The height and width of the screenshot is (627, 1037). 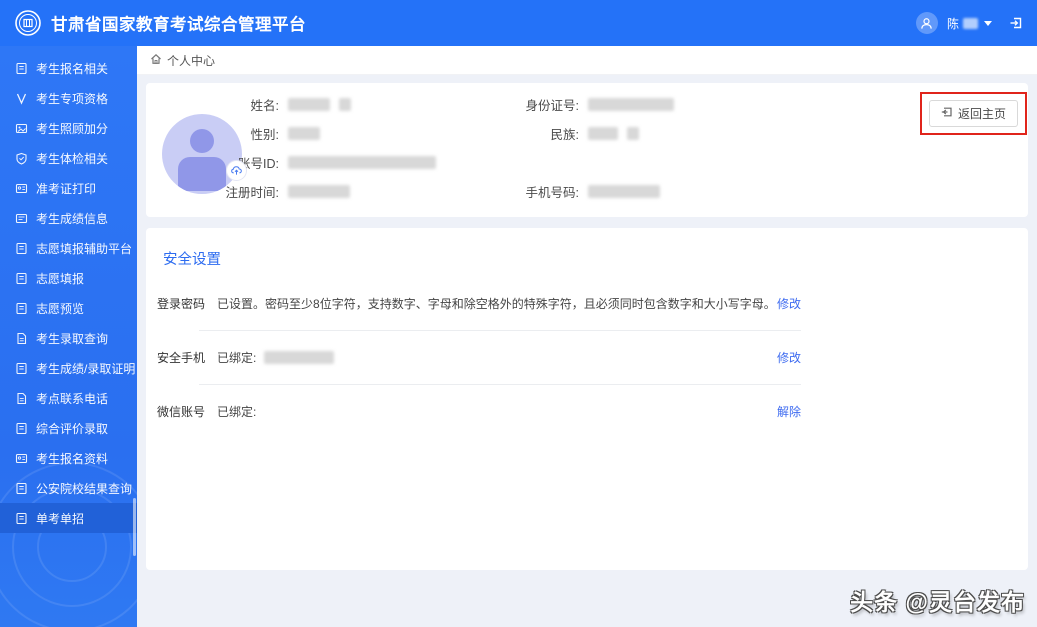 I want to click on sidebar-item-volunteer-fill: 志愿填报, so click(x=68, y=278).